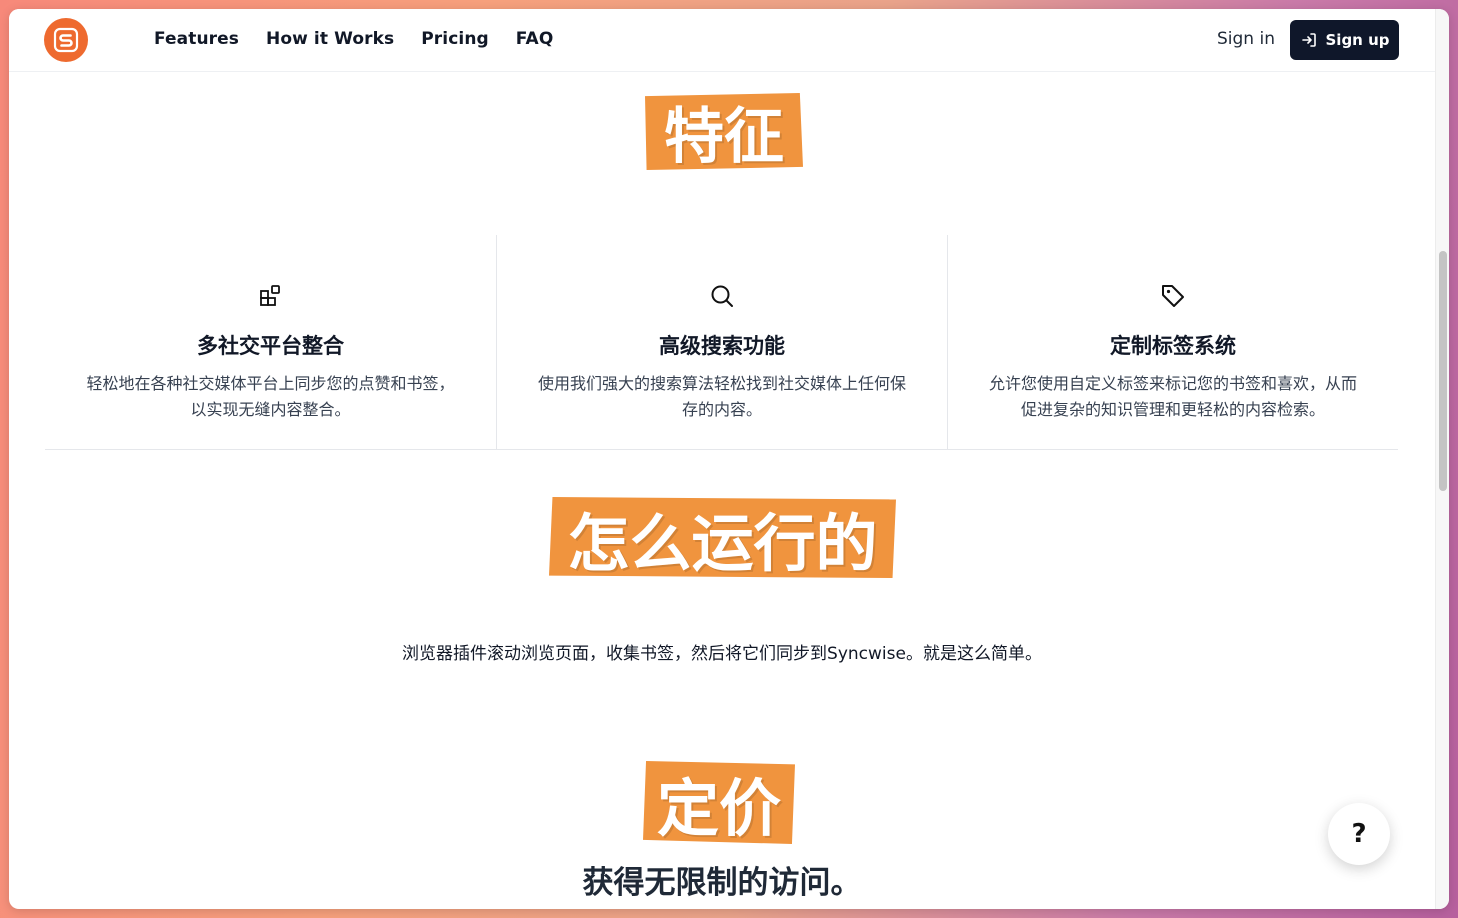 This screenshot has width=1458, height=918. I want to click on scrollbar, so click(1442, 459).